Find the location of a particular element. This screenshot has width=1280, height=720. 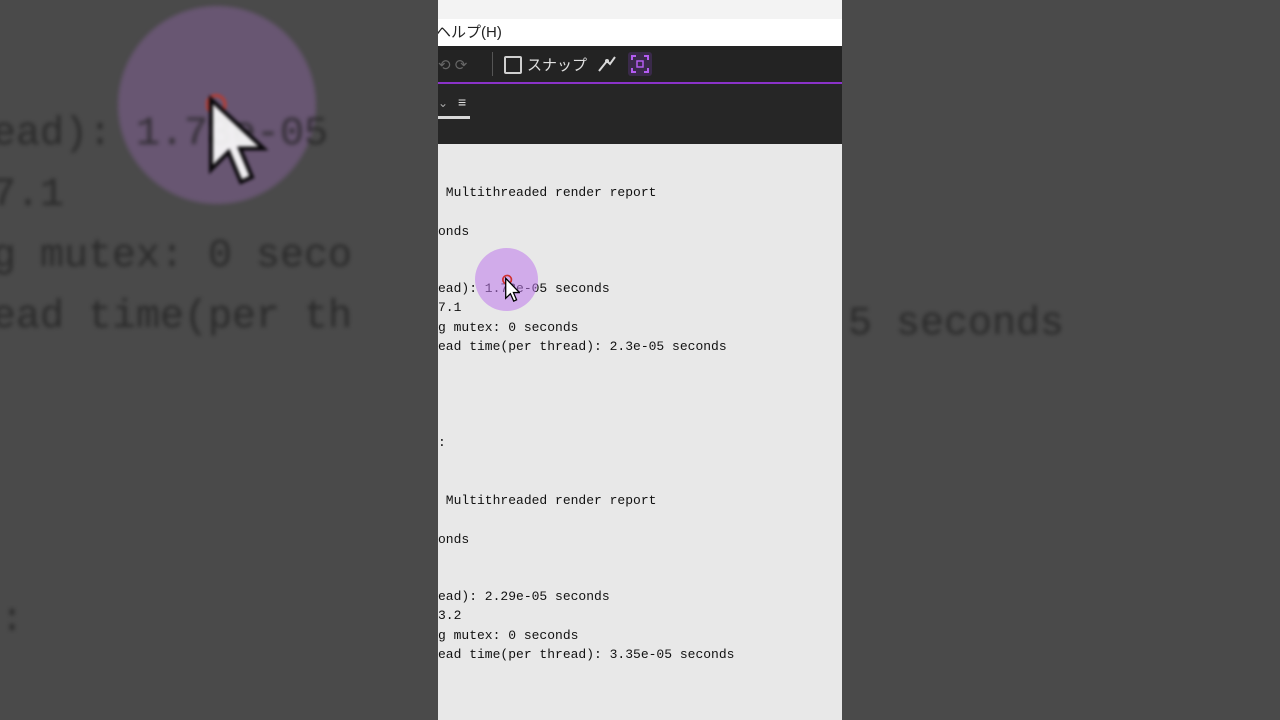

snap-checkbox is located at coordinates (513, 65).